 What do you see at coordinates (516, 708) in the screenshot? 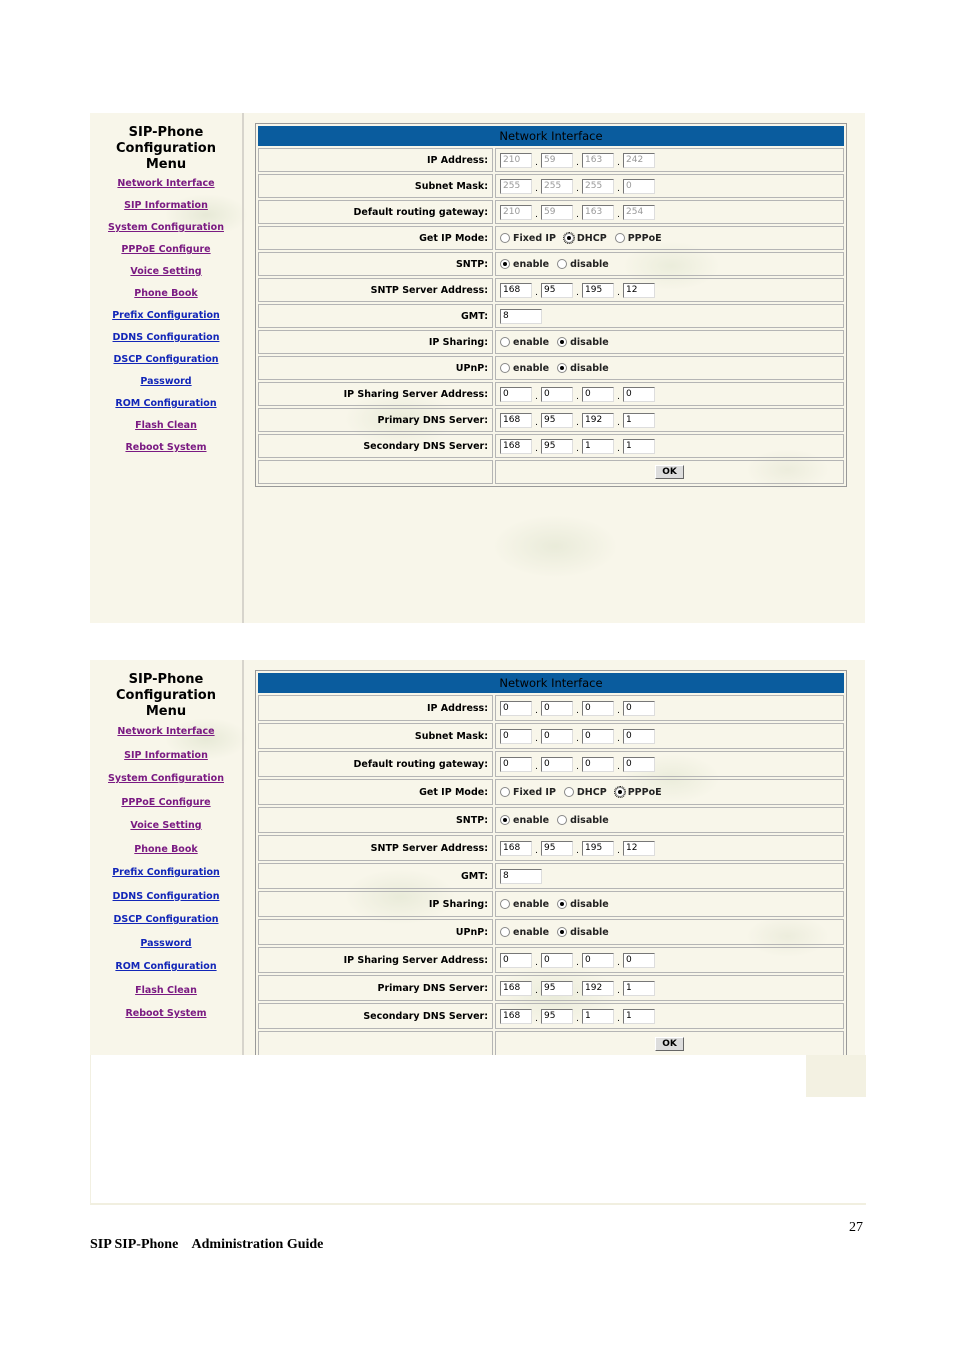
I see `ip-address-octet-1: 0` at bounding box center [516, 708].